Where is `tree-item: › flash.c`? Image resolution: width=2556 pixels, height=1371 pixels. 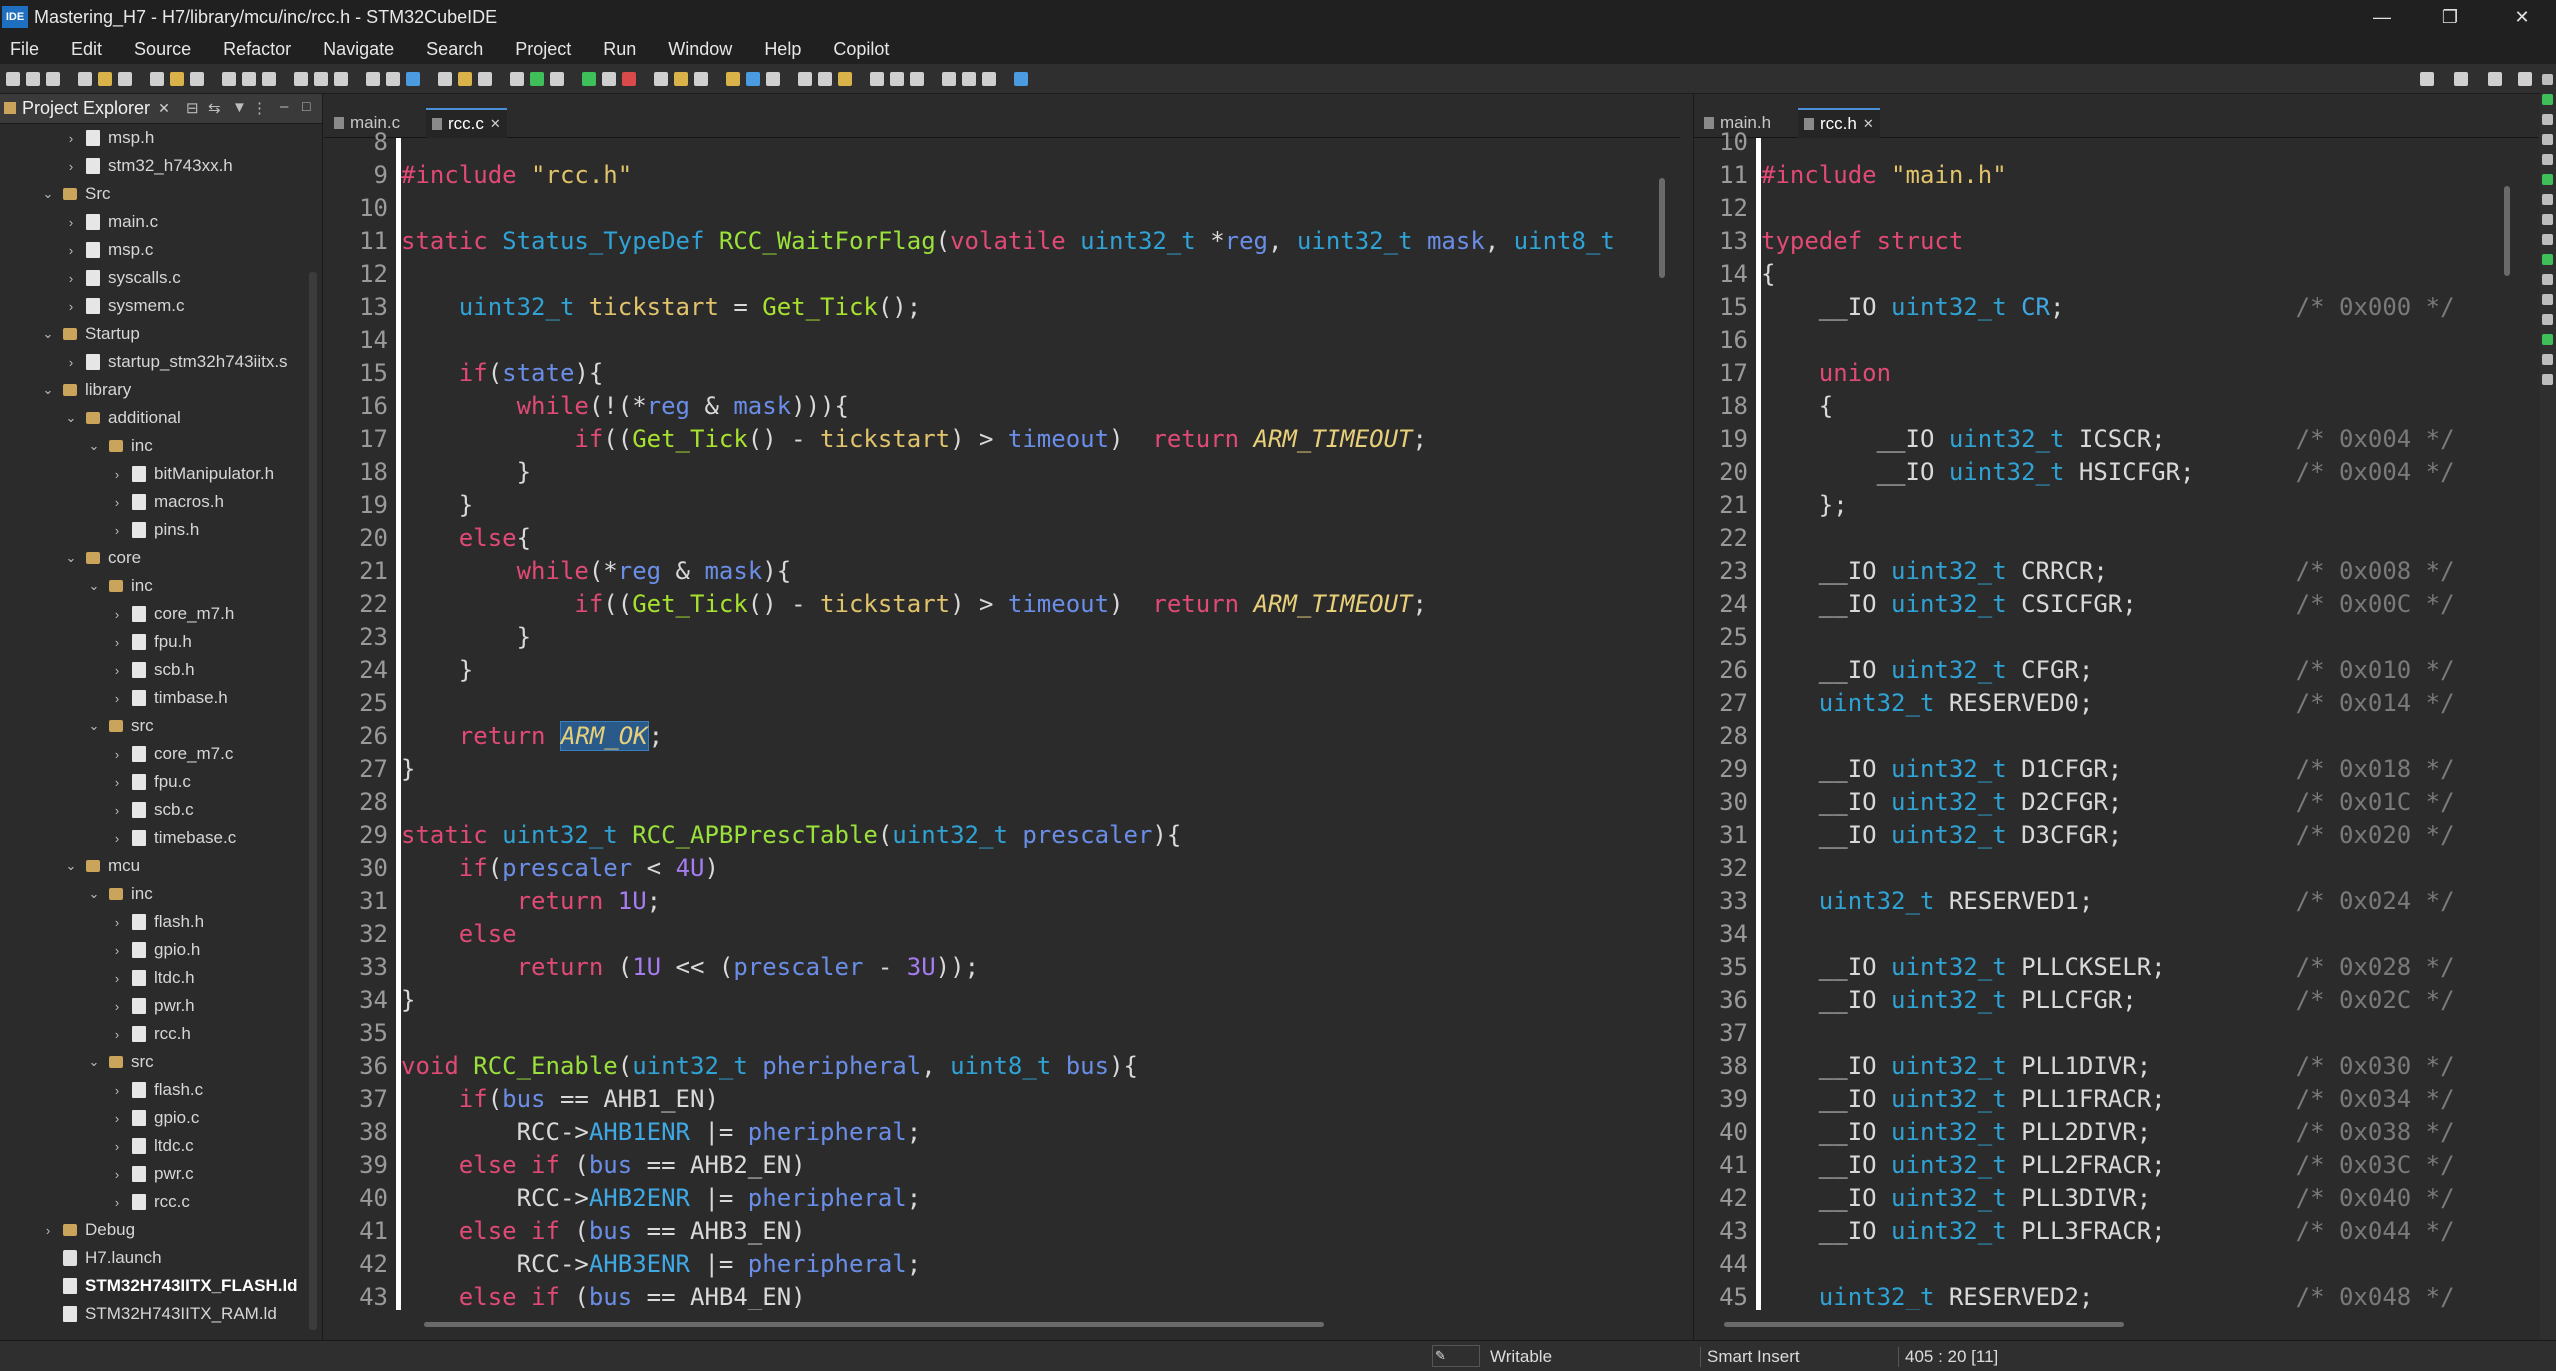 tree-item: › flash.c is located at coordinates (101, 1090).